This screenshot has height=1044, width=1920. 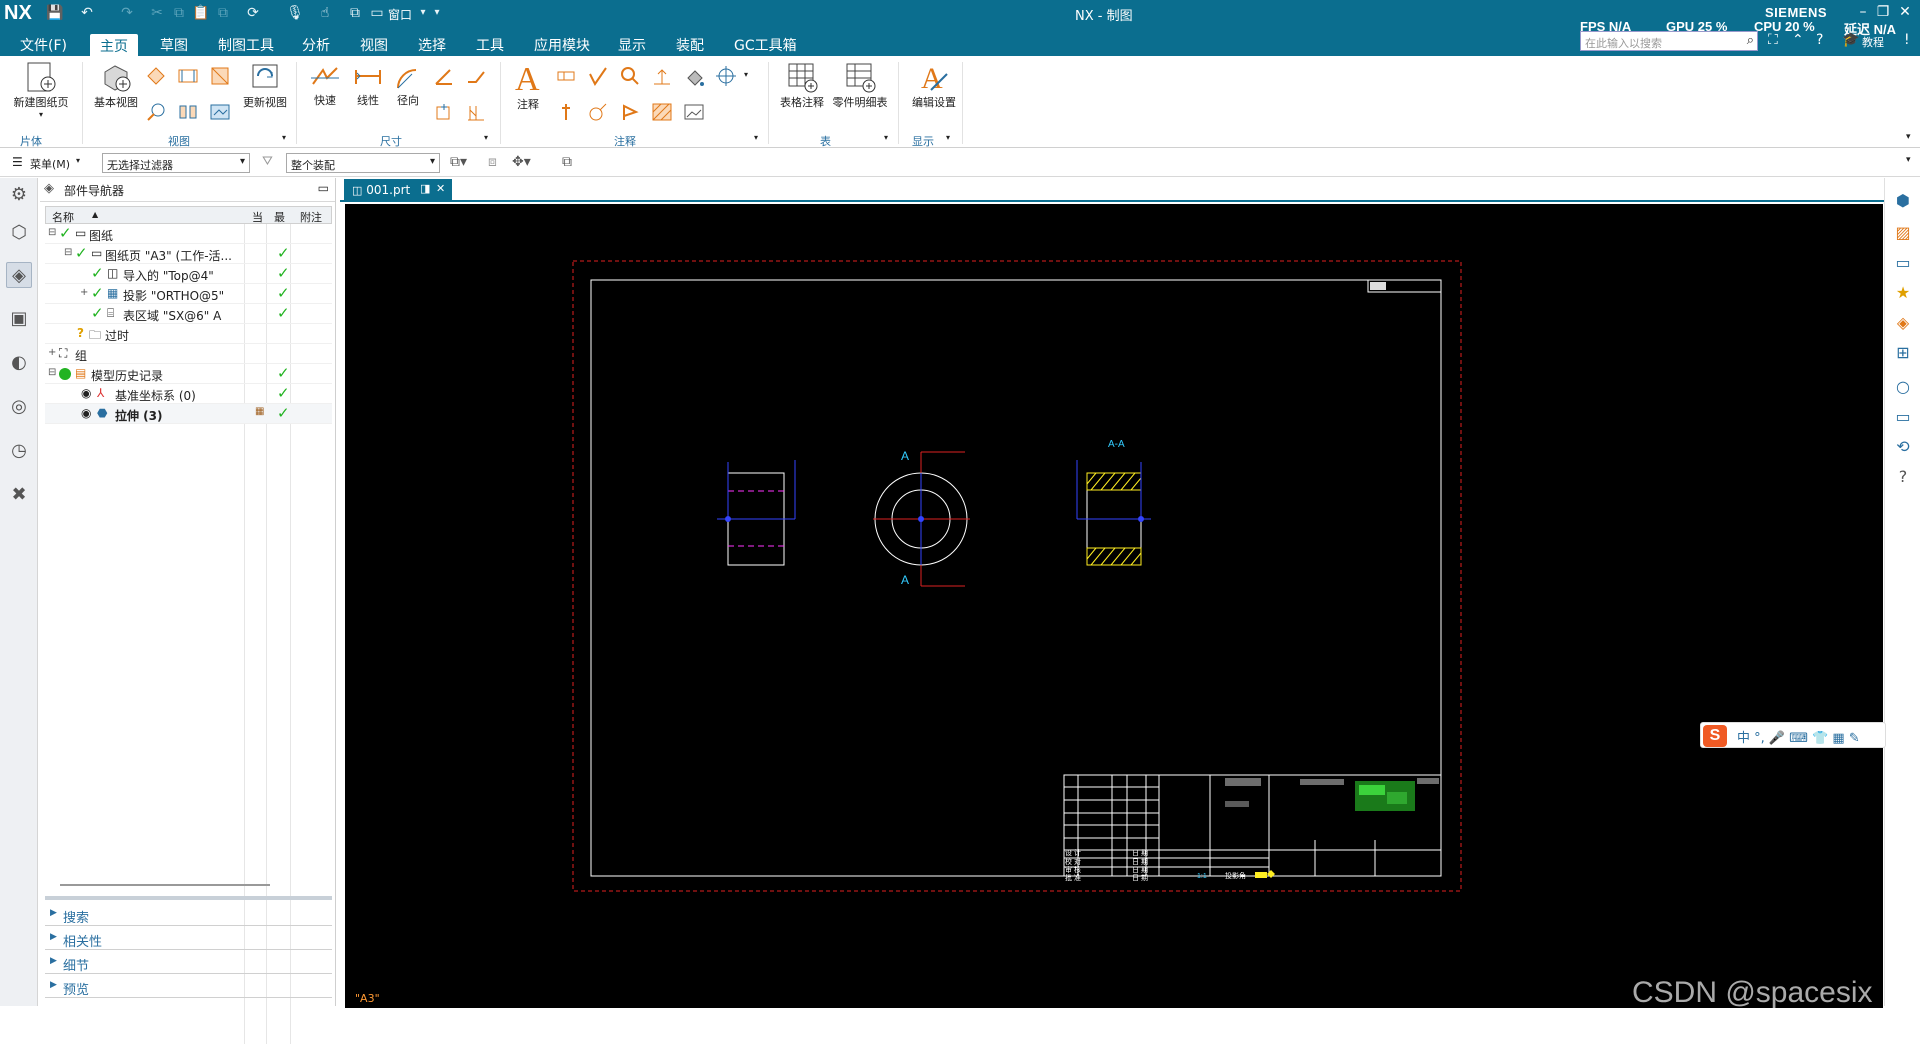 What do you see at coordinates (188, 963) in the screenshot?
I see `panel-details: ▶ 细节` at bounding box center [188, 963].